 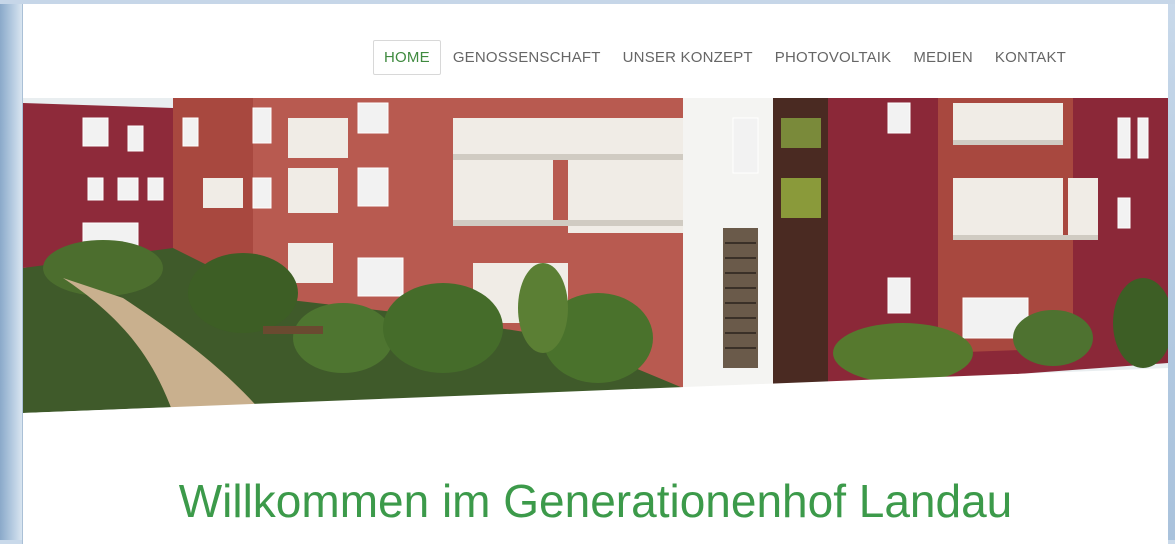 I want to click on nav-item-unser-konzept: UNSER KONZEPT, so click(x=688, y=57).